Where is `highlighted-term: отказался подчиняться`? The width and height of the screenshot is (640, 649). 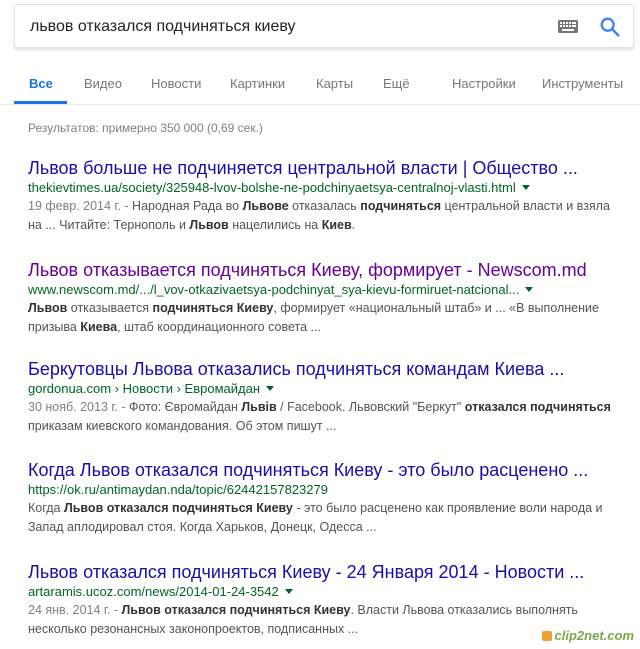
highlighted-term: отказался подчиняться is located at coordinates (537, 407).